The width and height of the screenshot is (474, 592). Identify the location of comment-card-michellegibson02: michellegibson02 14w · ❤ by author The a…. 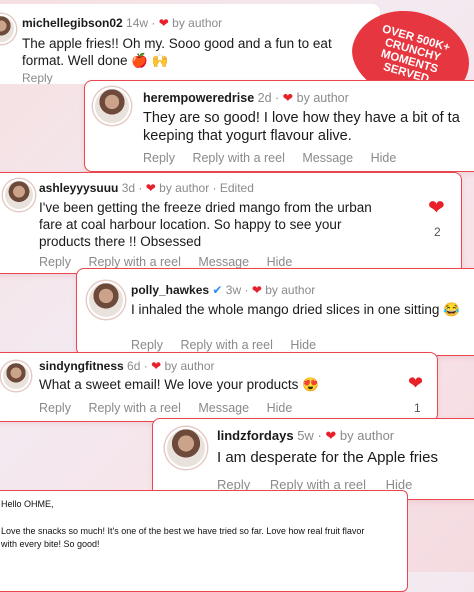
(190, 44).